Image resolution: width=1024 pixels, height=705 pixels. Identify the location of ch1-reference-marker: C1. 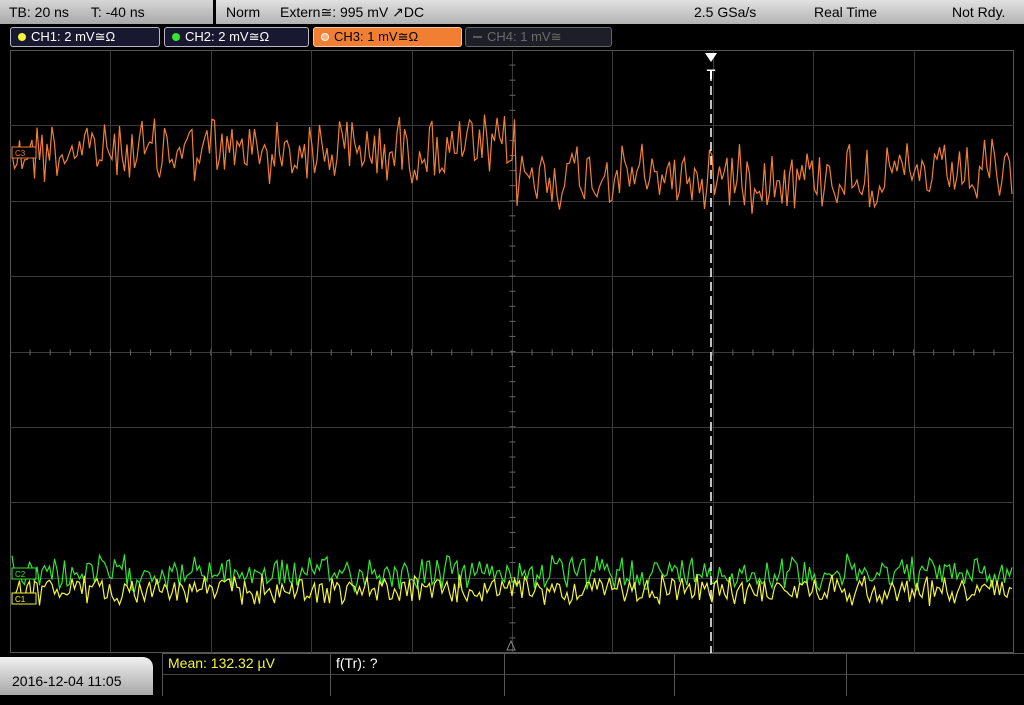
(24, 598).